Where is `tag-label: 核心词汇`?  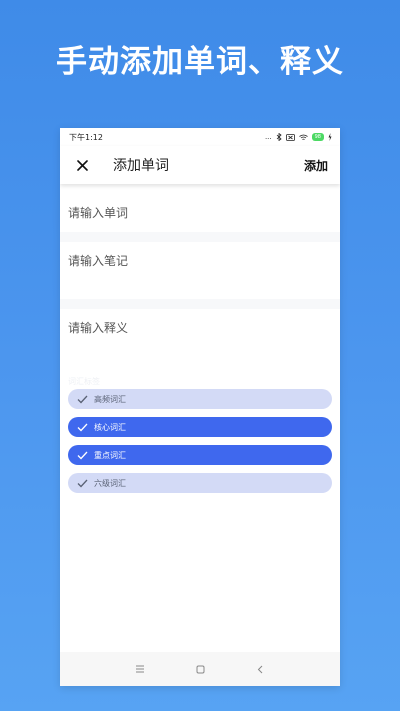
tag-label: 核心词汇 is located at coordinates (110, 427).